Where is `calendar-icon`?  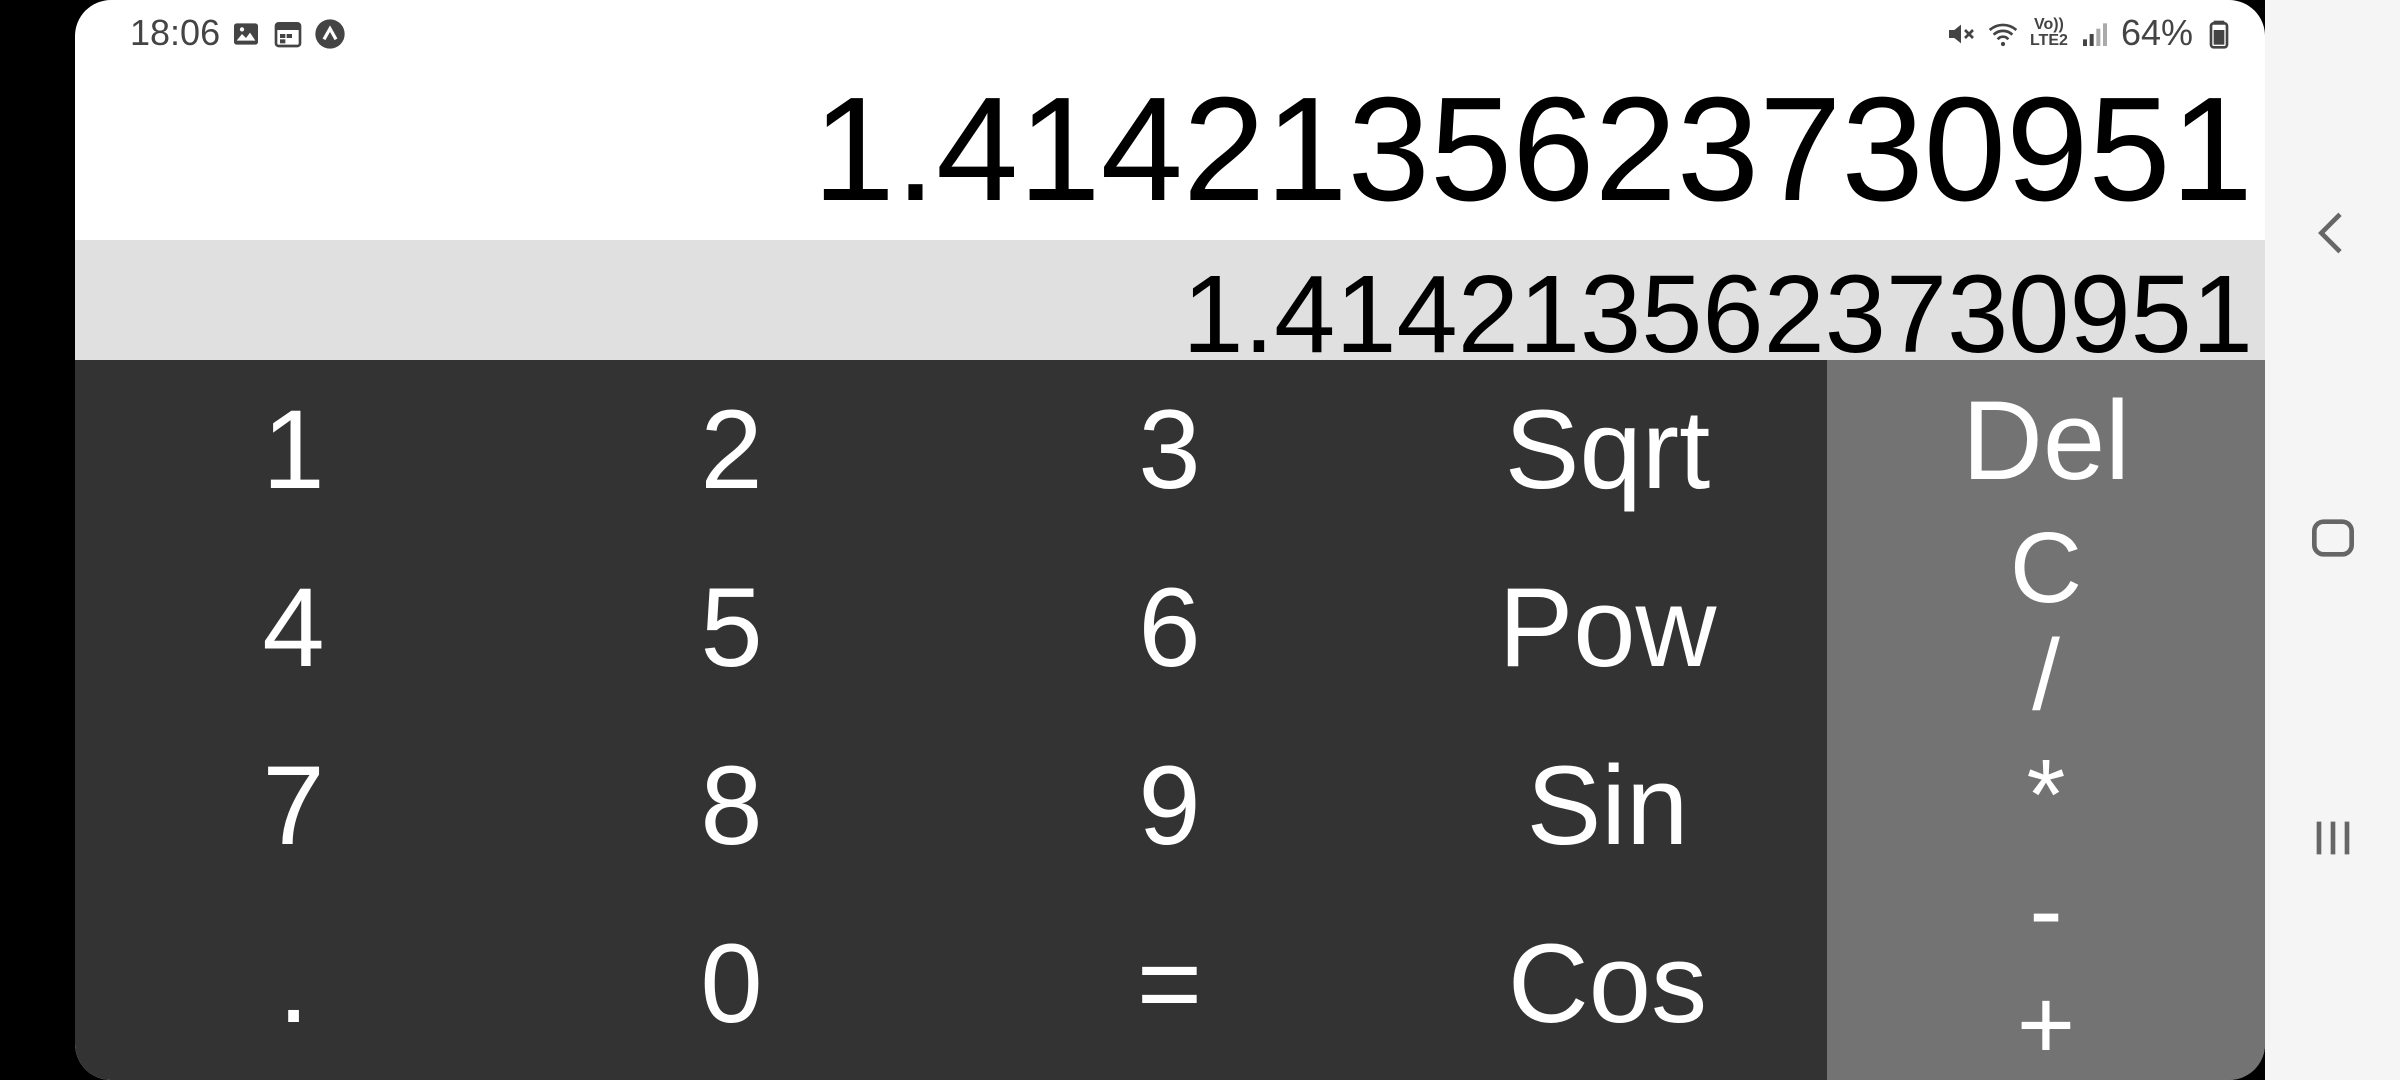
calendar-icon is located at coordinates (288, 33).